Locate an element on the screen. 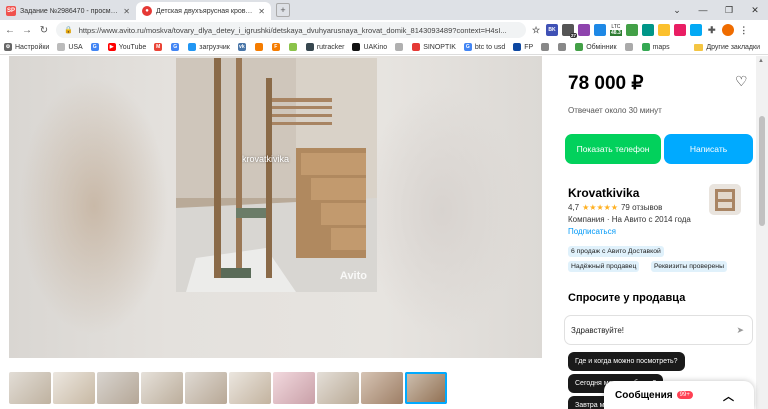 The height and width of the screenshot is (409, 768). ask-input-text: Здравствуйте! is located at coordinates (598, 330).